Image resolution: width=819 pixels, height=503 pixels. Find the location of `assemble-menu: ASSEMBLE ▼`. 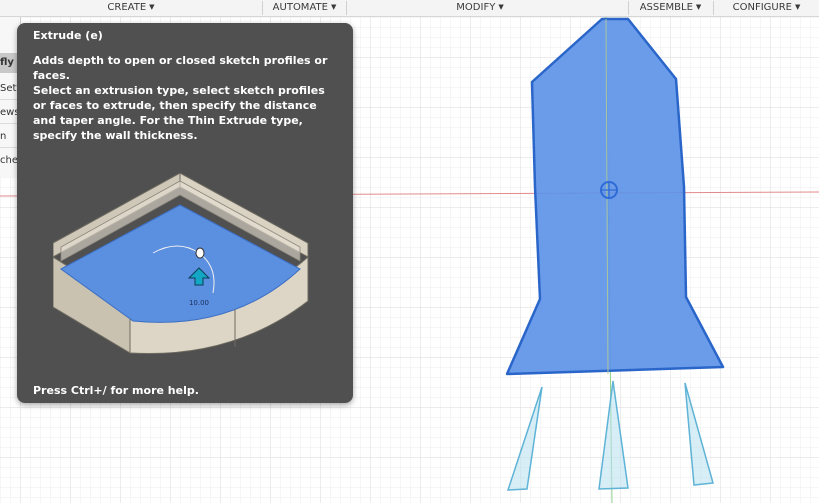

assemble-menu: ASSEMBLE ▼ is located at coordinates (670, 8).